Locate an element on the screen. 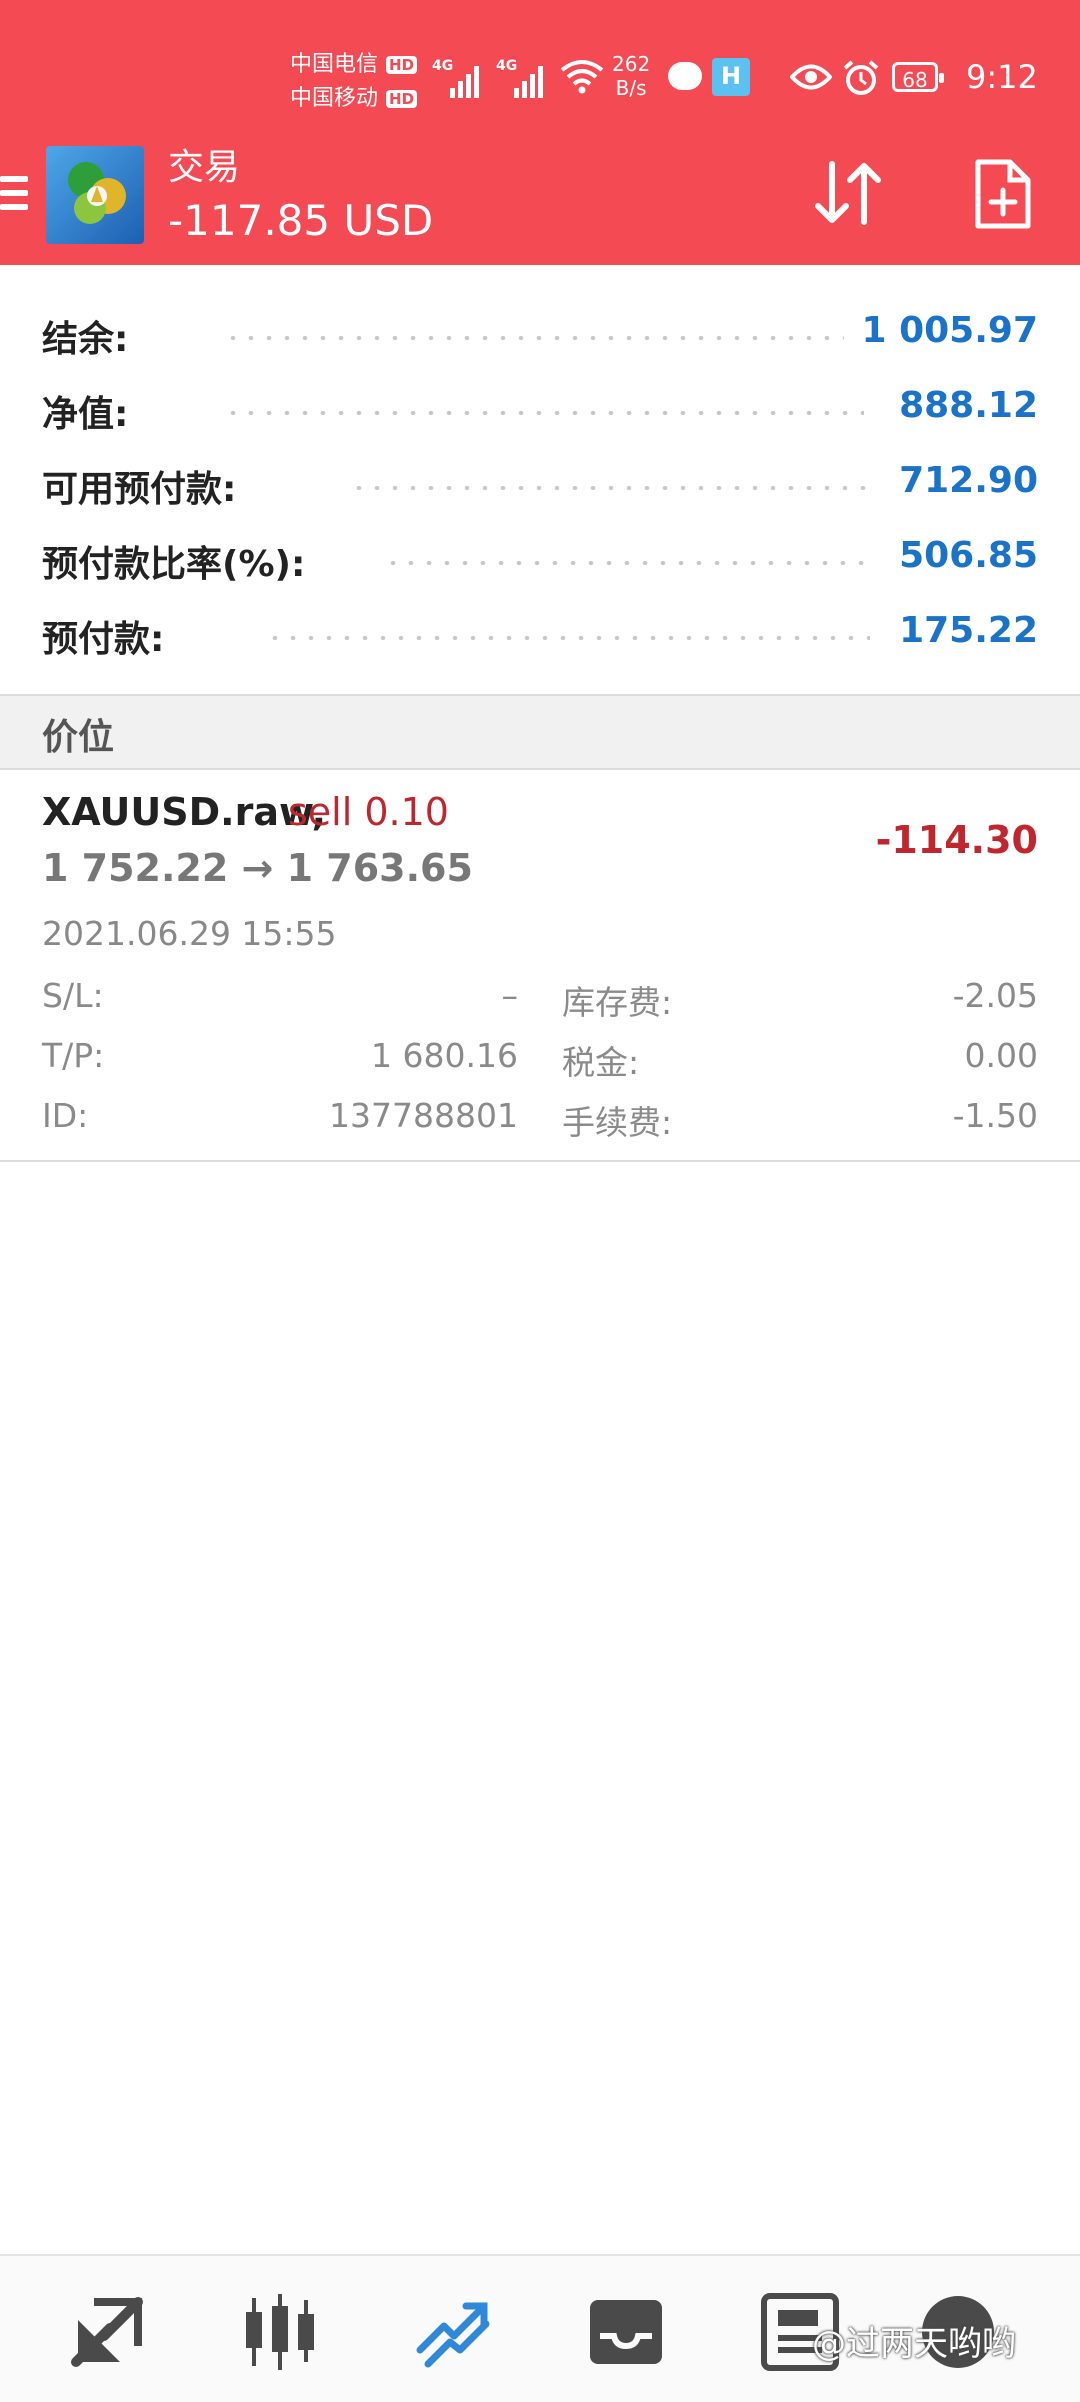  swap-label: 库存费: is located at coordinates (617, 1002).